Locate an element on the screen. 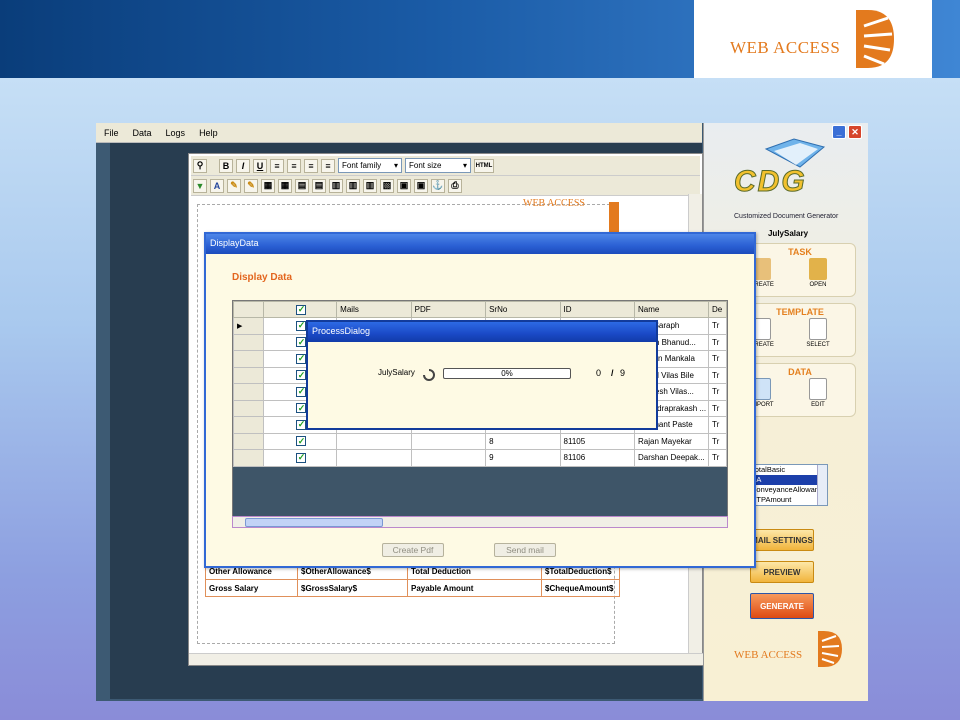 Image resolution: width=960 pixels, height=720 pixels. highlight-icon: ✎ is located at coordinates (234, 185).